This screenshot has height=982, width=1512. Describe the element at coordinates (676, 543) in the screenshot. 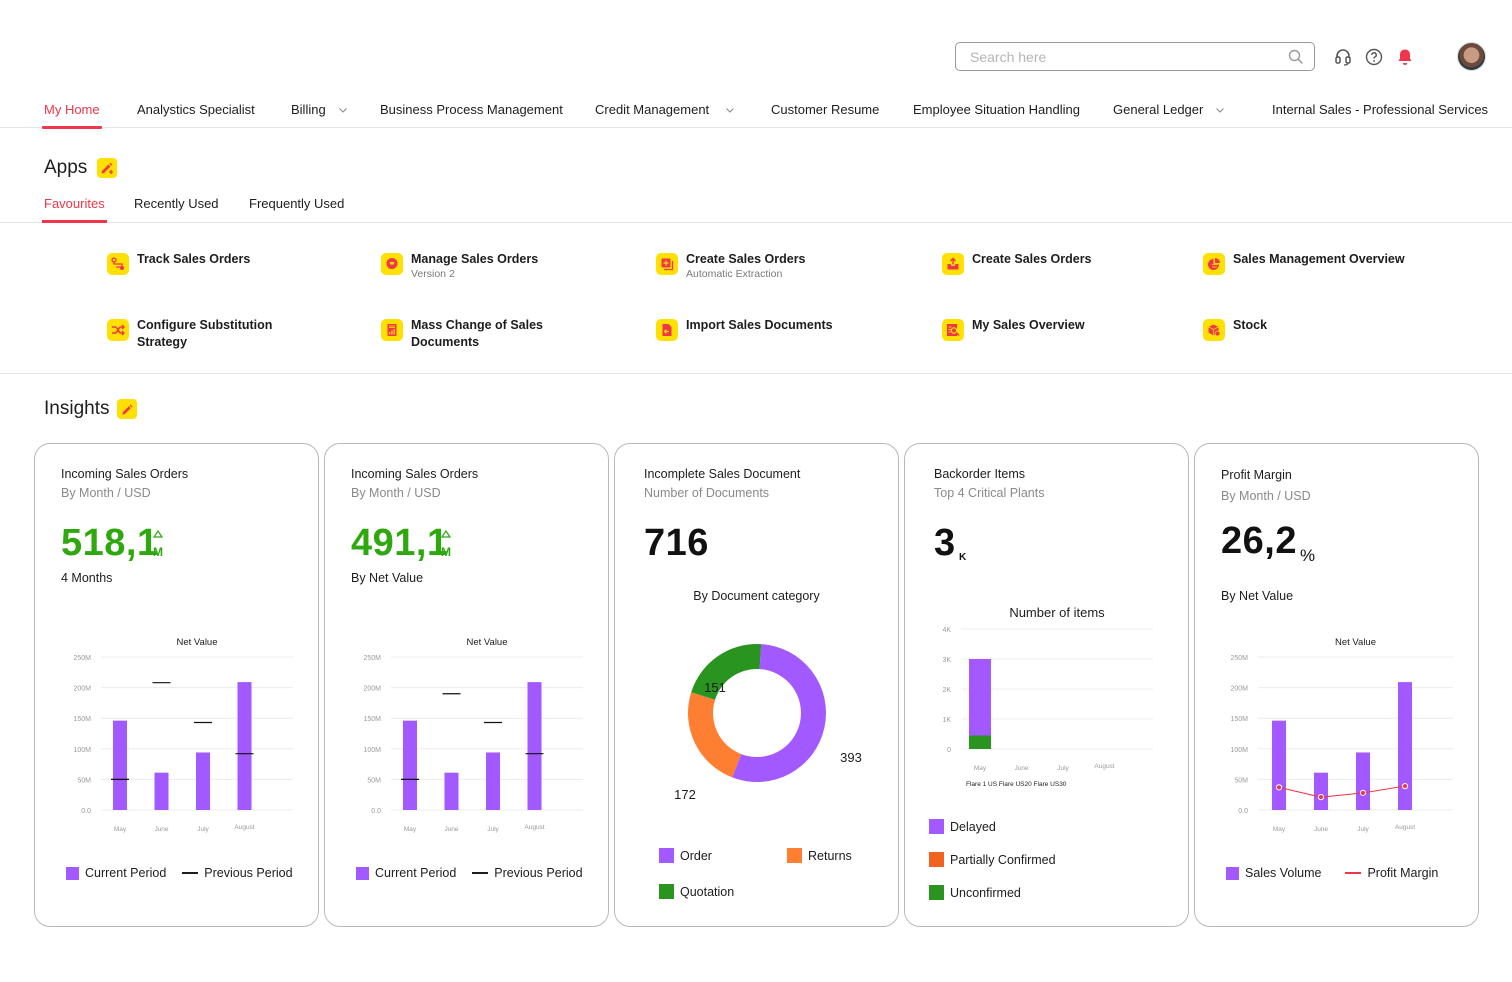

I see `kpi-value: 716` at that location.